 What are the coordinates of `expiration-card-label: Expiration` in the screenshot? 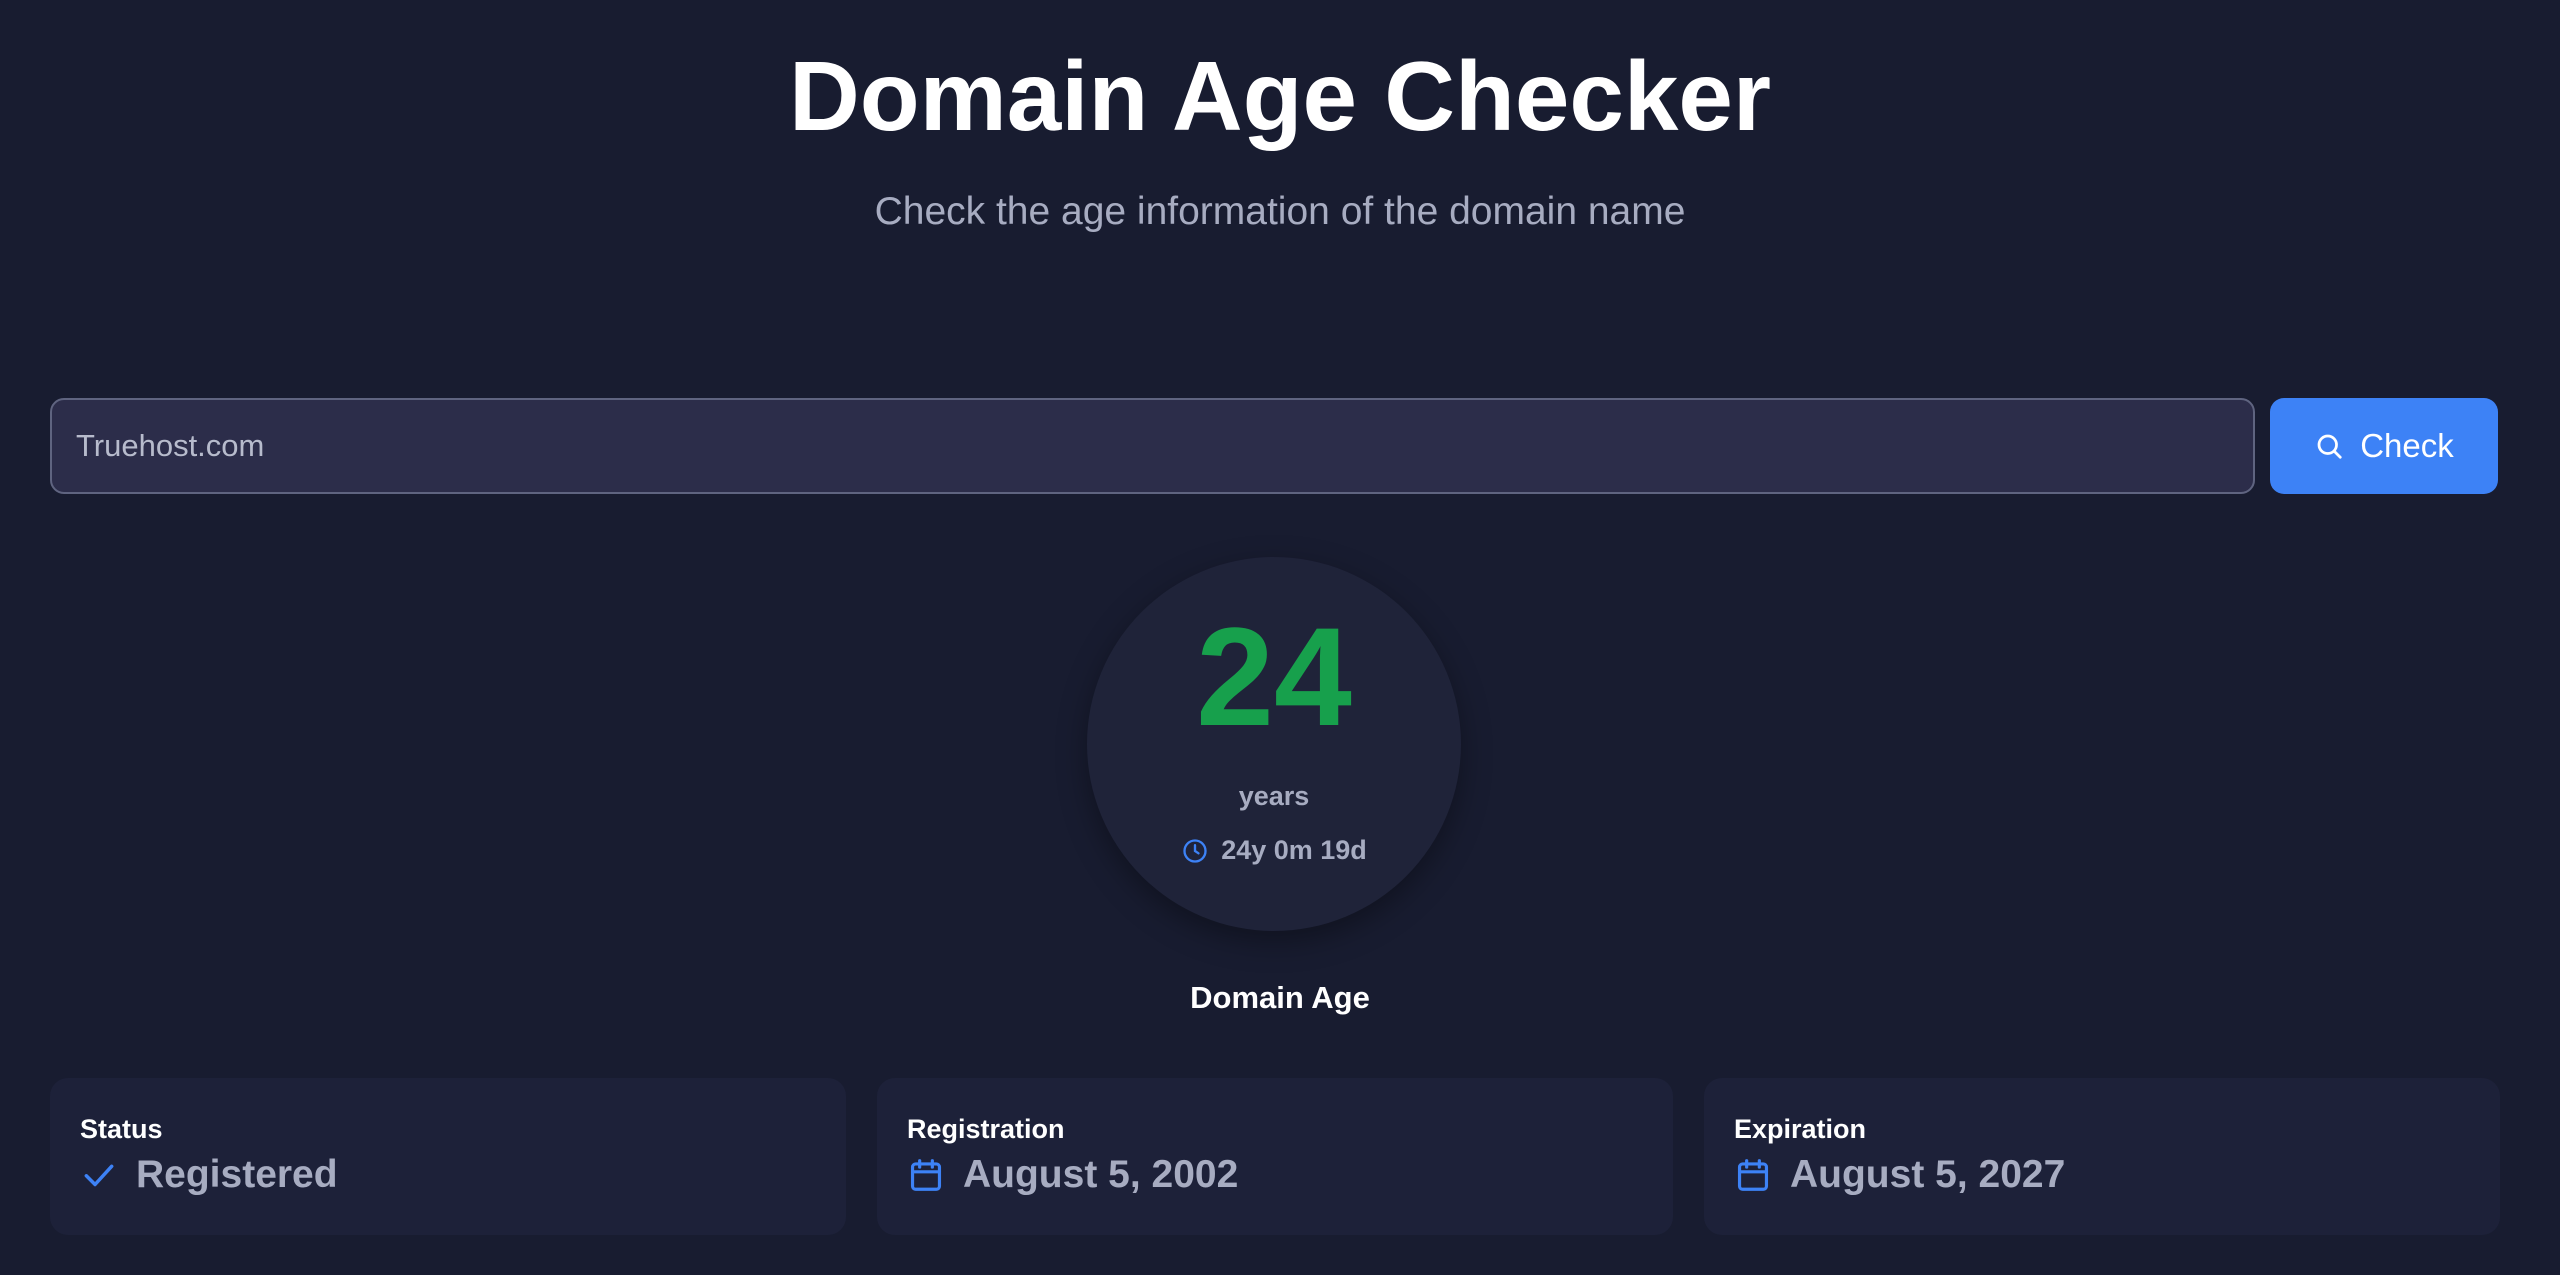 It's located at (1800, 1129).